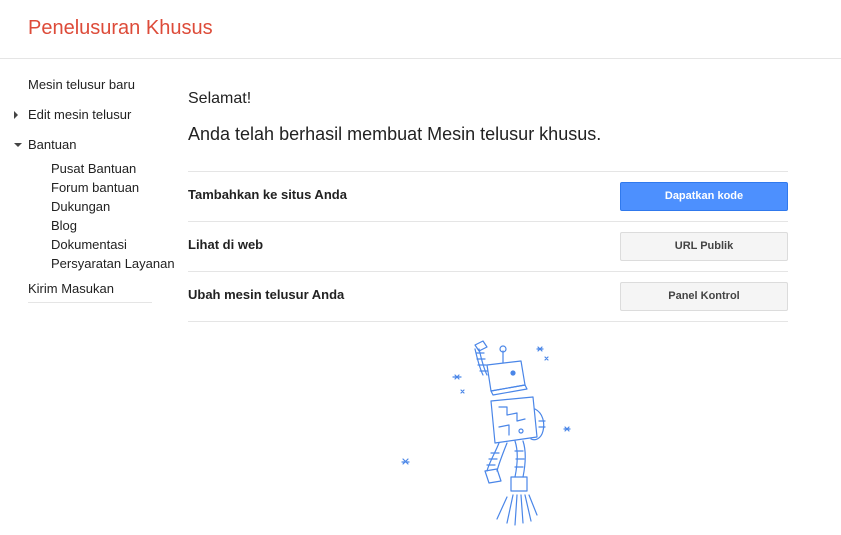 This screenshot has width=841, height=535. Describe the element at coordinates (18, 147) in the screenshot. I see `triangle-down-icon` at that location.